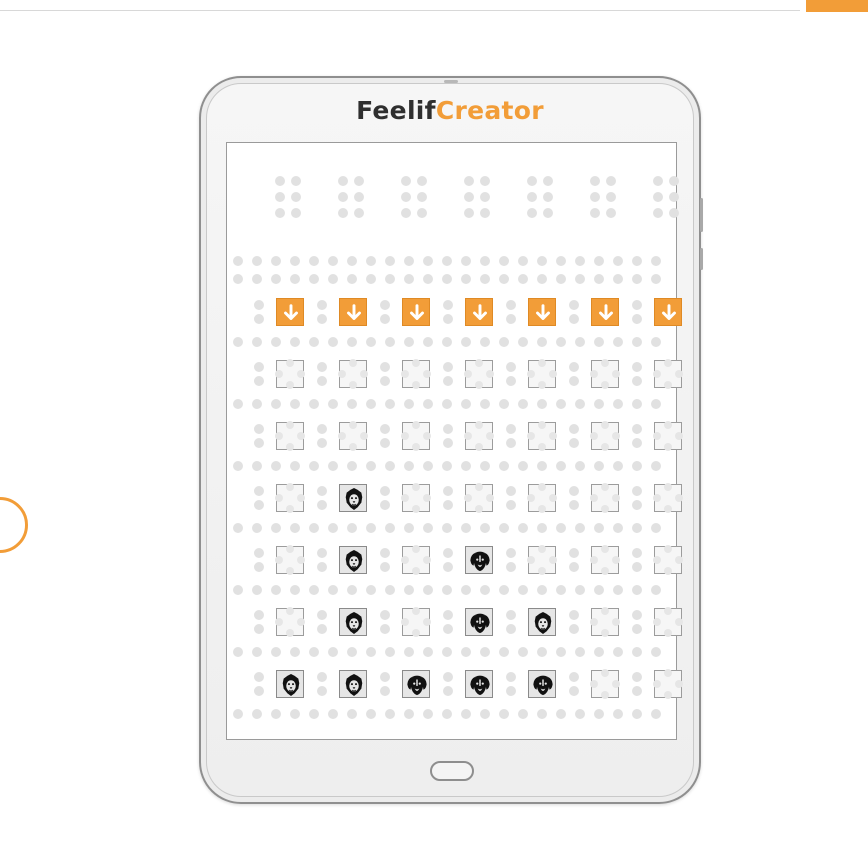 This screenshot has width=868, height=866. I want to click on arrow-down-icon, so click(543, 312).